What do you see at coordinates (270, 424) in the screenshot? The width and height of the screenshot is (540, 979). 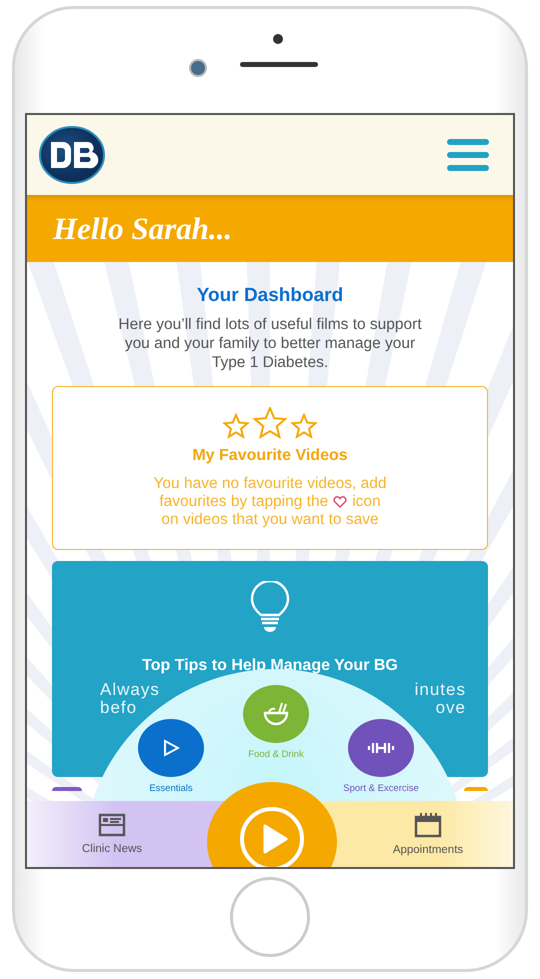 I see `stars-icon` at bounding box center [270, 424].